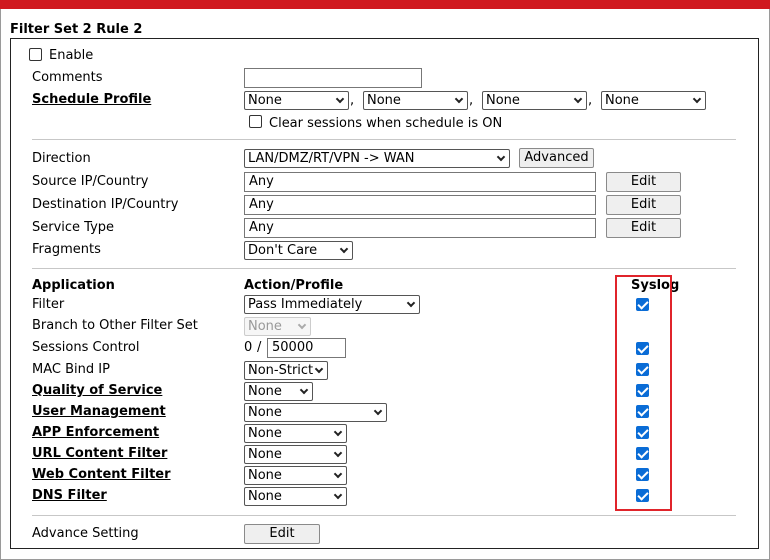  Describe the element at coordinates (73, 227) in the screenshot. I see `service-type-label: Service Type` at that location.